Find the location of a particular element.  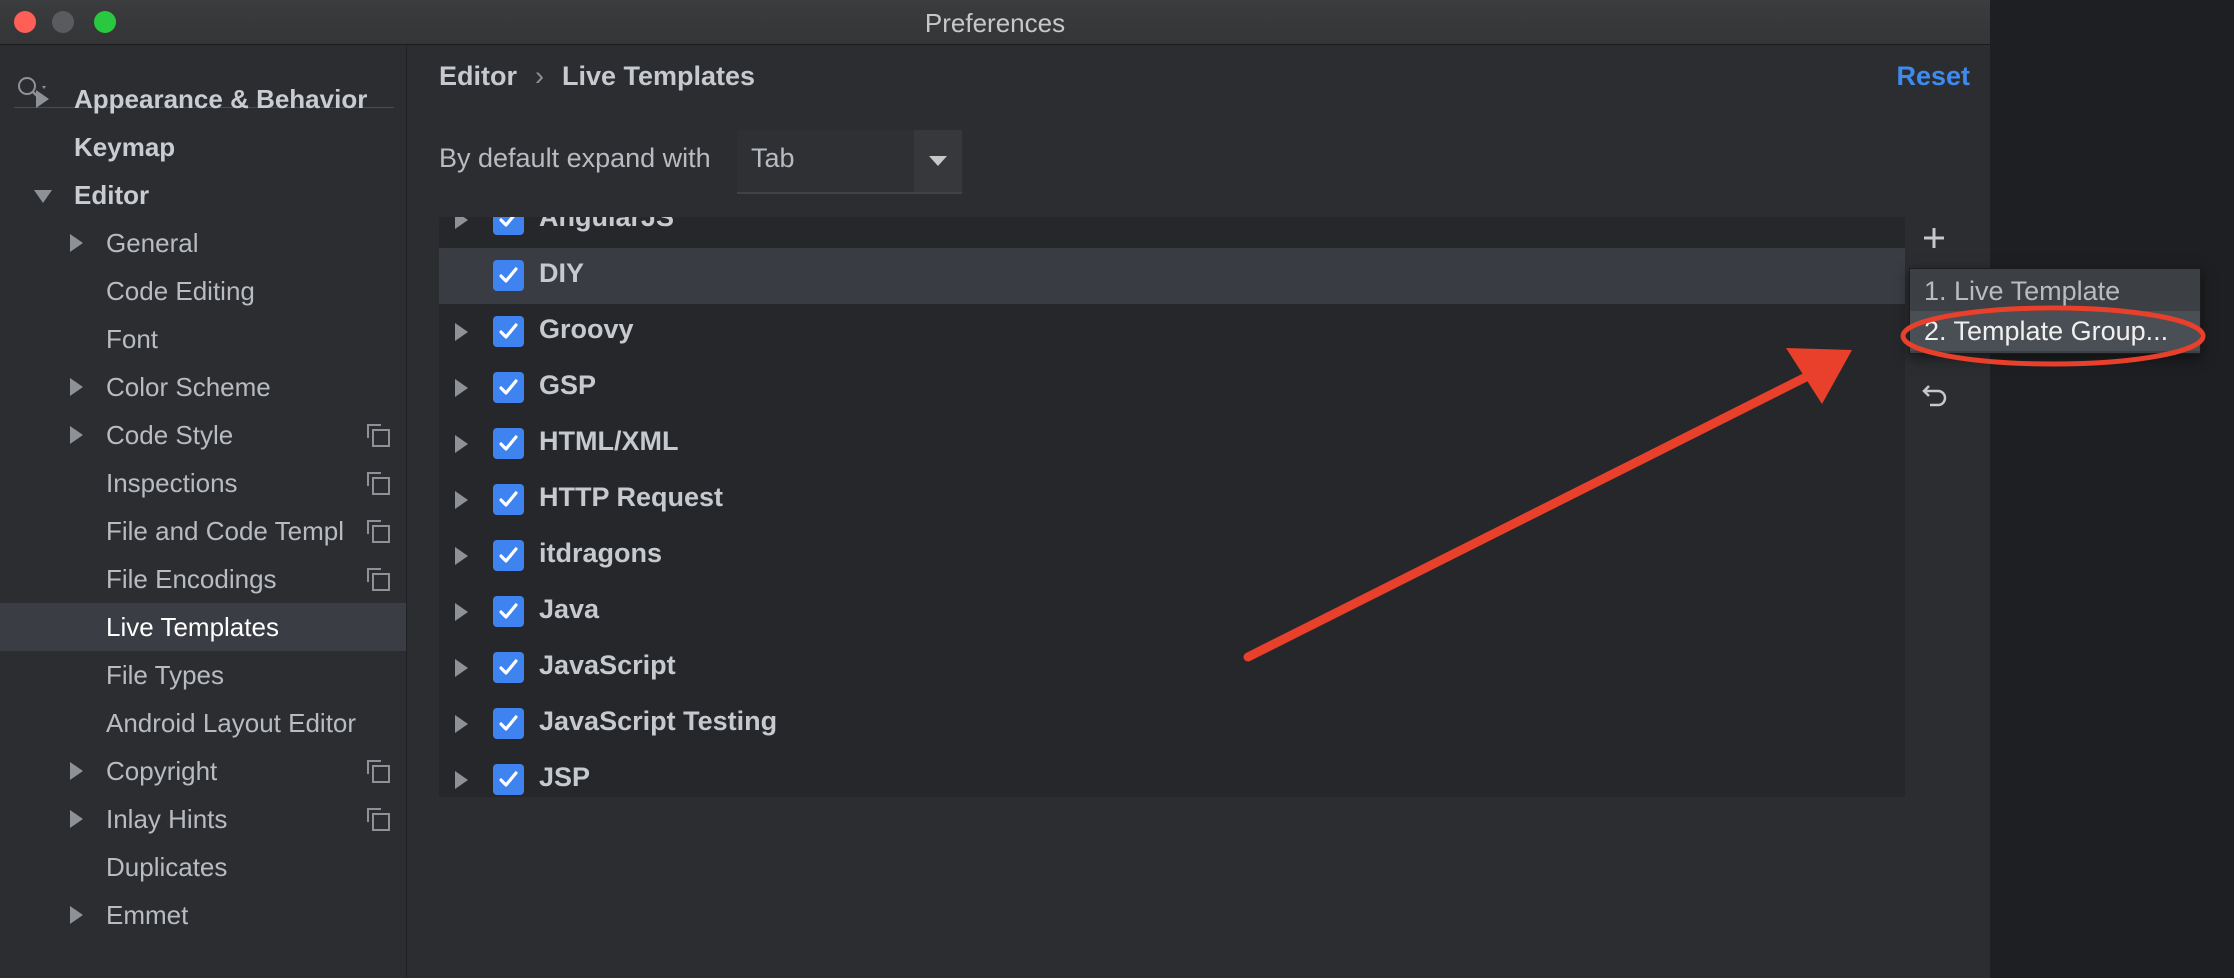

annotation-arrow-head is located at coordinates (1819, 376).